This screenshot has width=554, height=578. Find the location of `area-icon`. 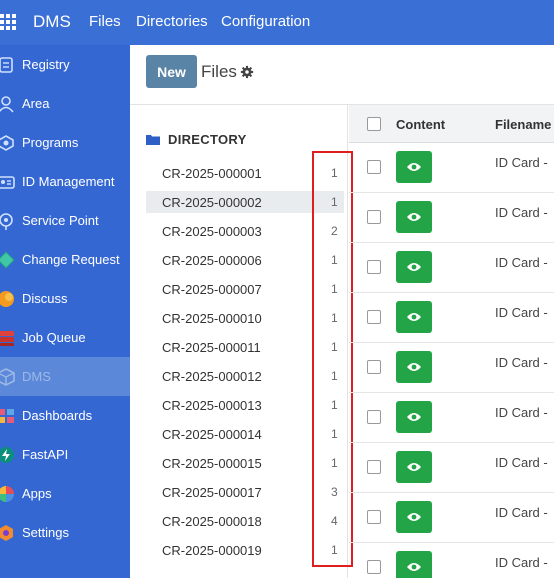

area-icon is located at coordinates (7, 104).